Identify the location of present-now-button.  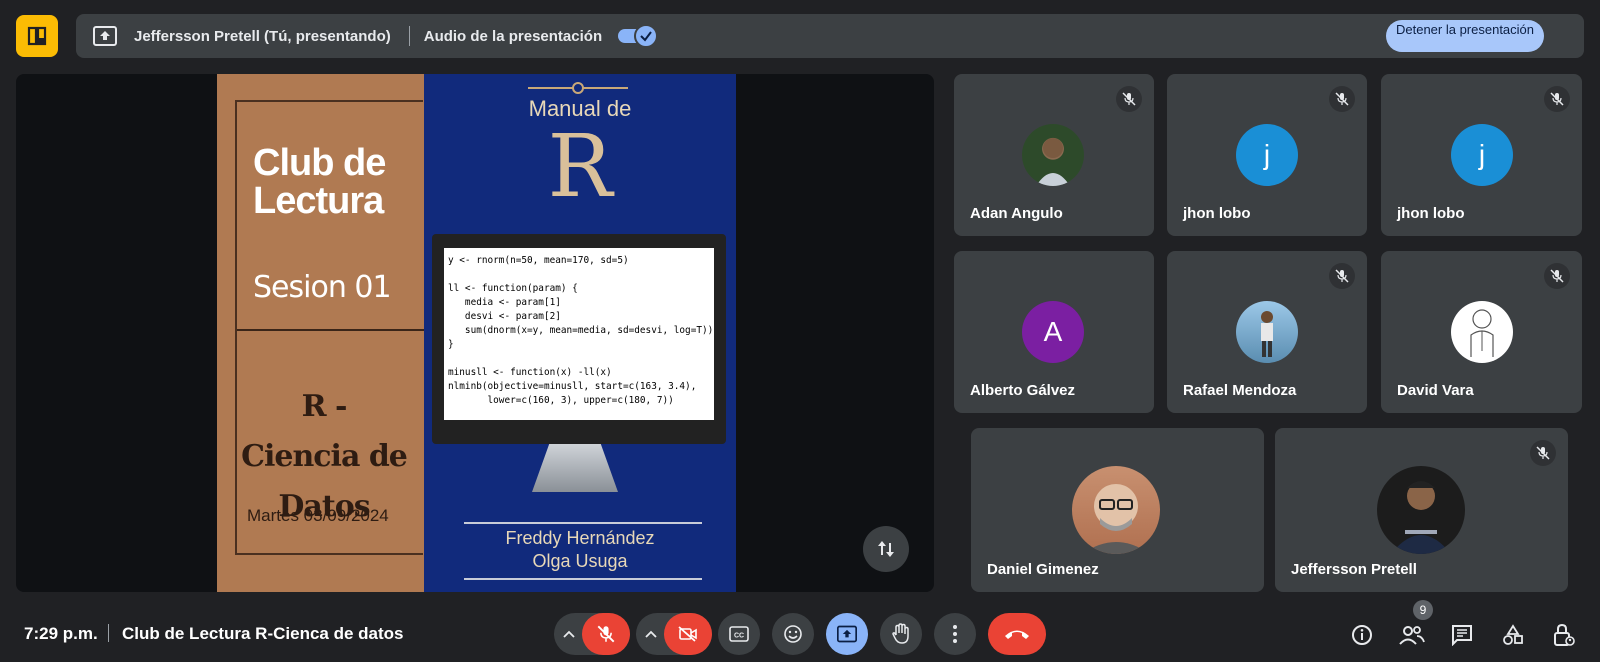
(847, 634).